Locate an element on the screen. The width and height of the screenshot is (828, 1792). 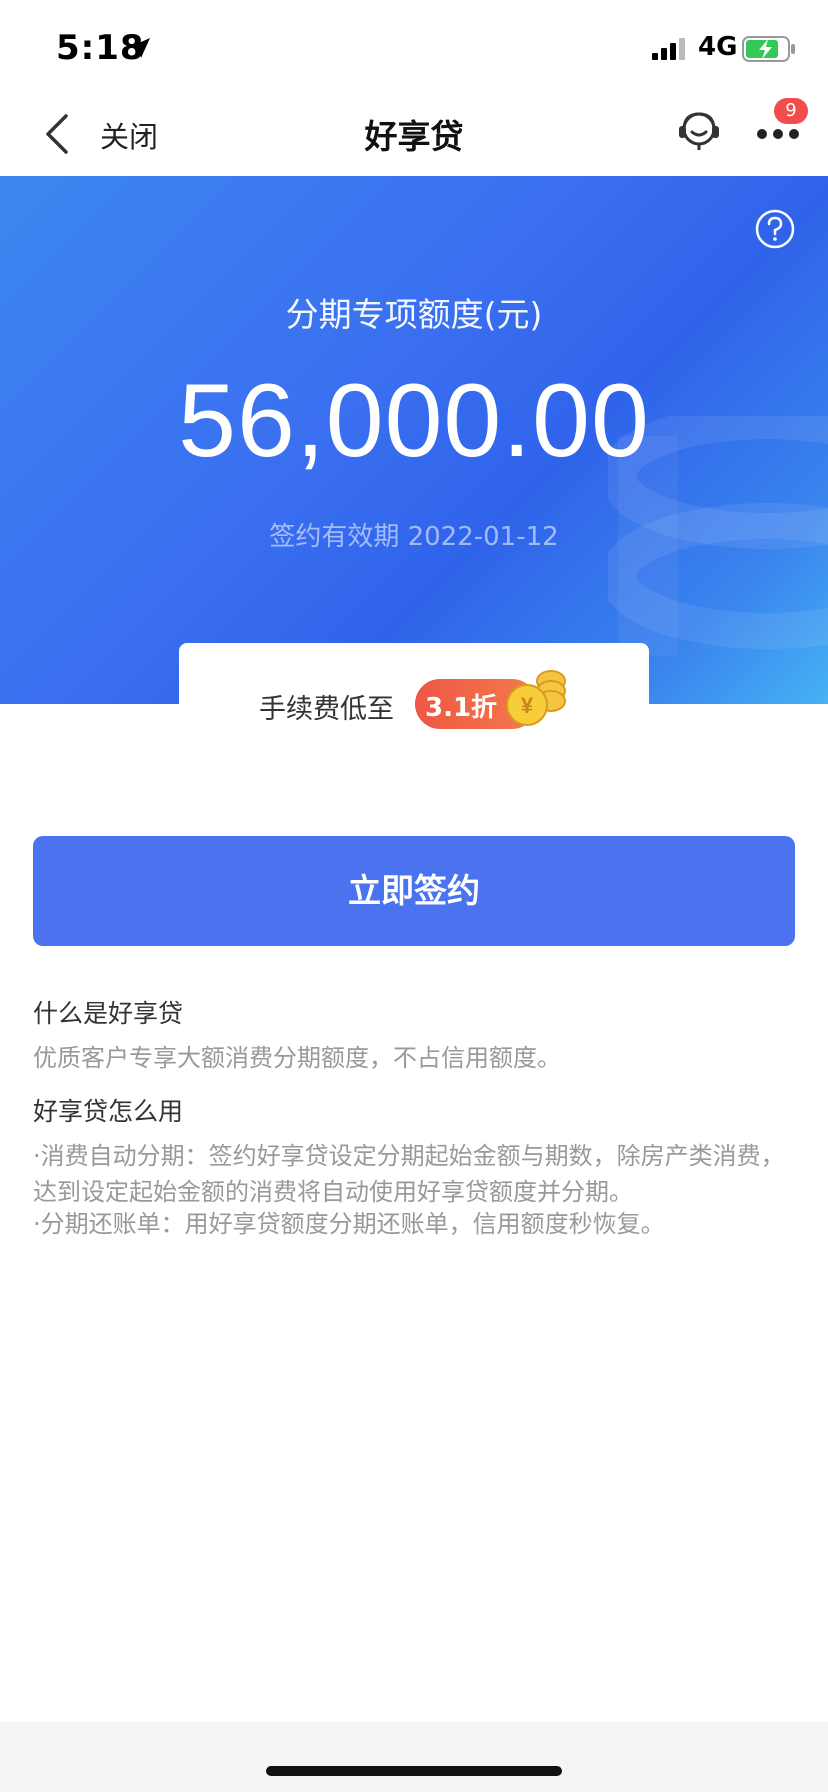
limit-amount: 56,000.00 is located at coordinates (414, 421).